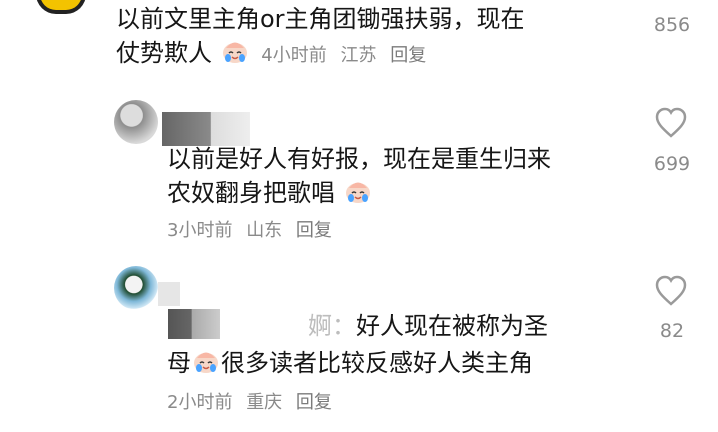 The height and width of the screenshot is (432, 718). I want to click on like-count: 82, so click(672, 331).